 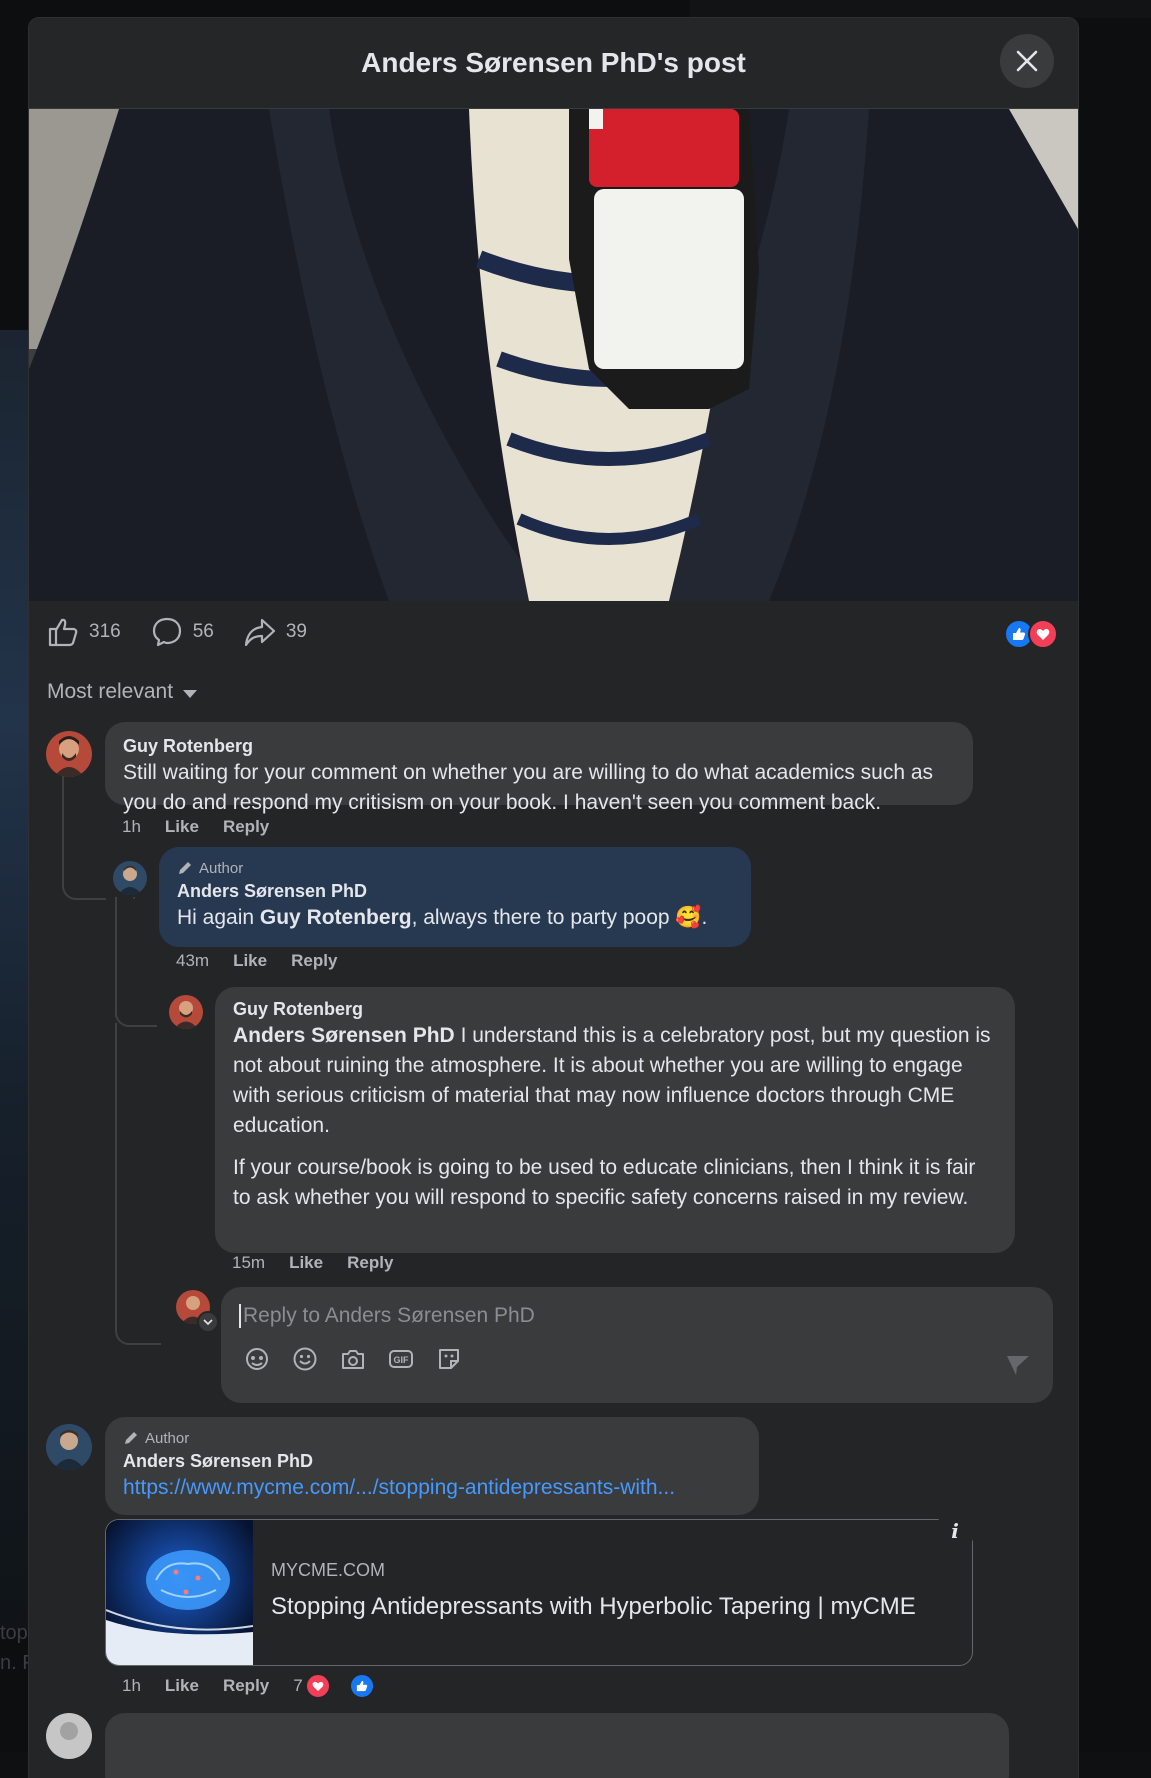 I want to click on backdrop-left-panel, so click(x=15, y=980).